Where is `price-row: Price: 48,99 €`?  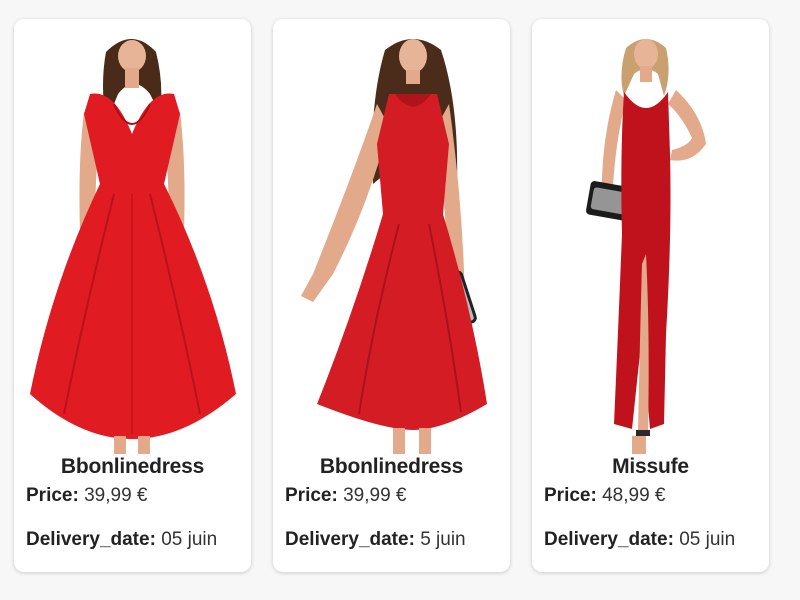
price-row: Price: 48,99 € is located at coordinates (605, 496).